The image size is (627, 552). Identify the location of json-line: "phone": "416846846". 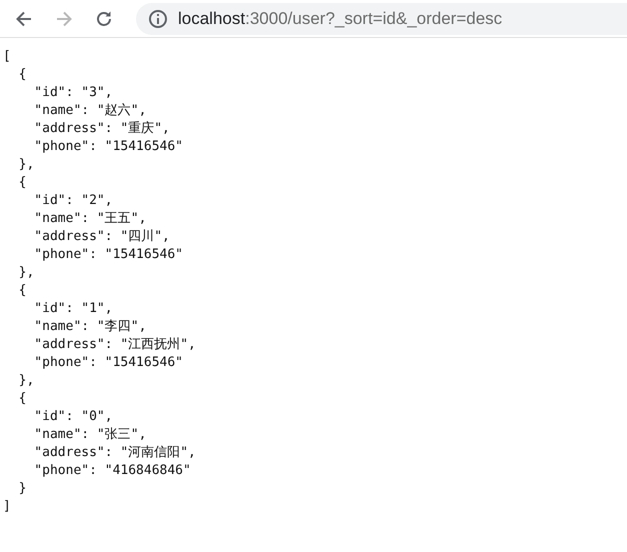
(112, 471).